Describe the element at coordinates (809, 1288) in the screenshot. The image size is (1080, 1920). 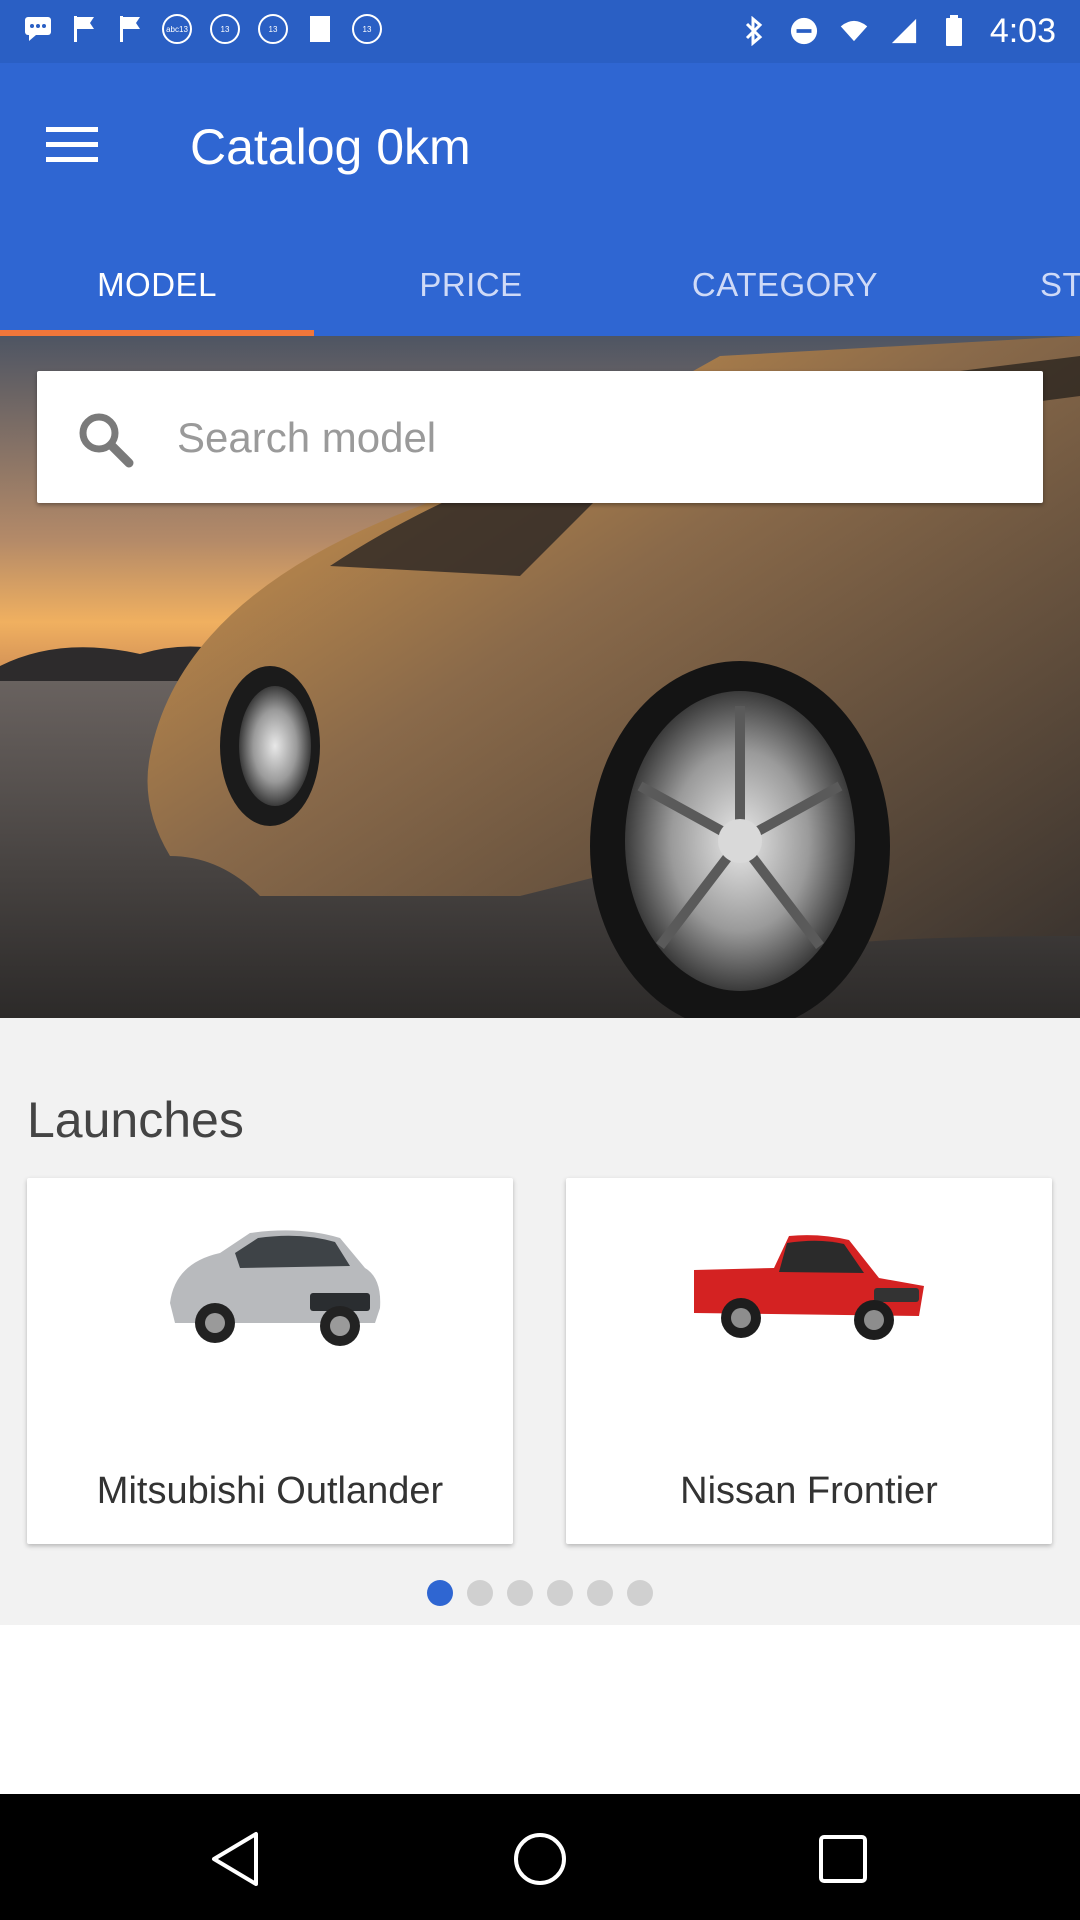
I see `red-pickup-image` at that location.